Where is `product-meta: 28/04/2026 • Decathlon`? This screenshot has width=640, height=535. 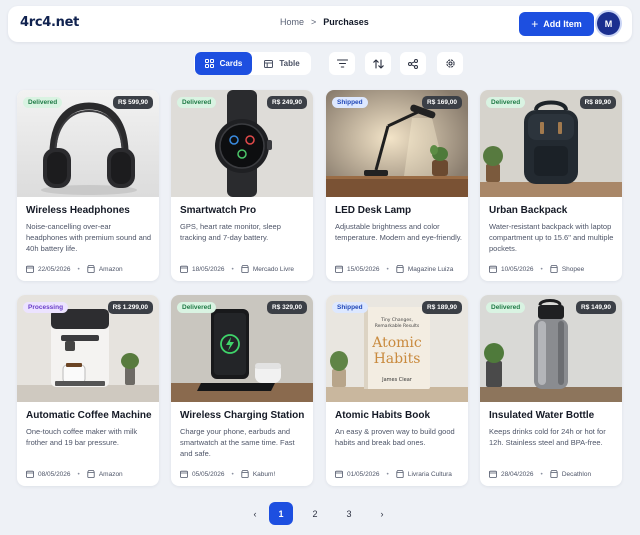
product-meta: 28/04/2026 • Decathlon is located at coordinates (554, 474).